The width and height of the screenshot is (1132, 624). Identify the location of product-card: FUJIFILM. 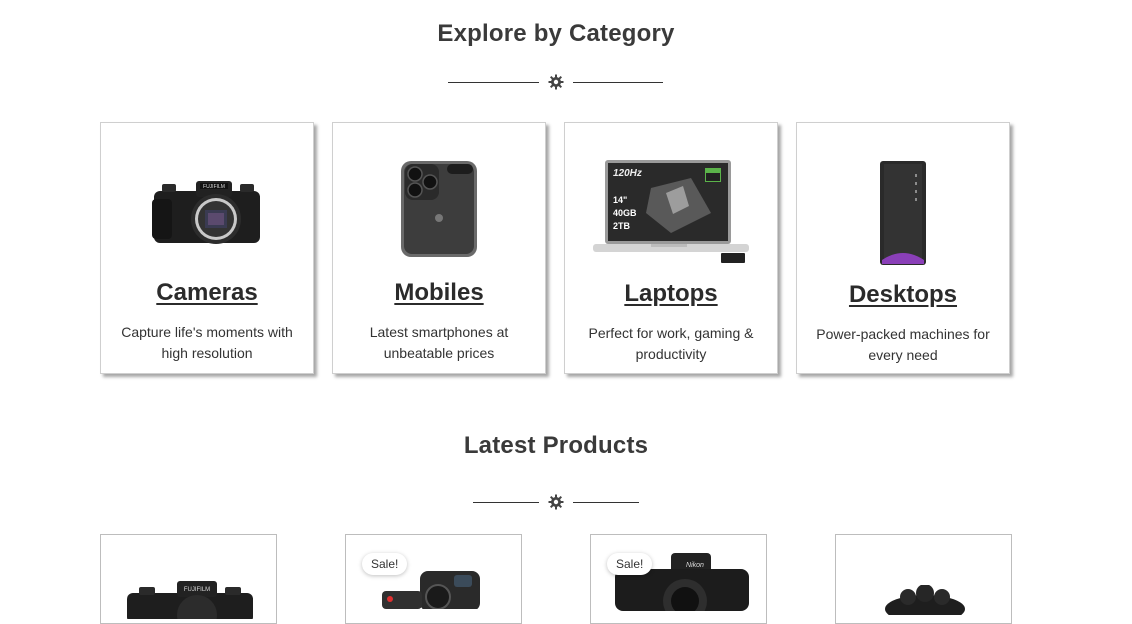
(188, 579).